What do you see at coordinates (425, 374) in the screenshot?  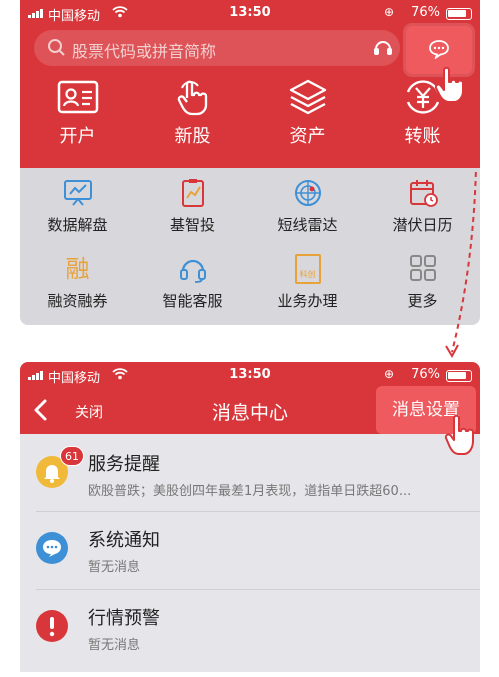 I see `battery-percent: 76%` at bounding box center [425, 374].